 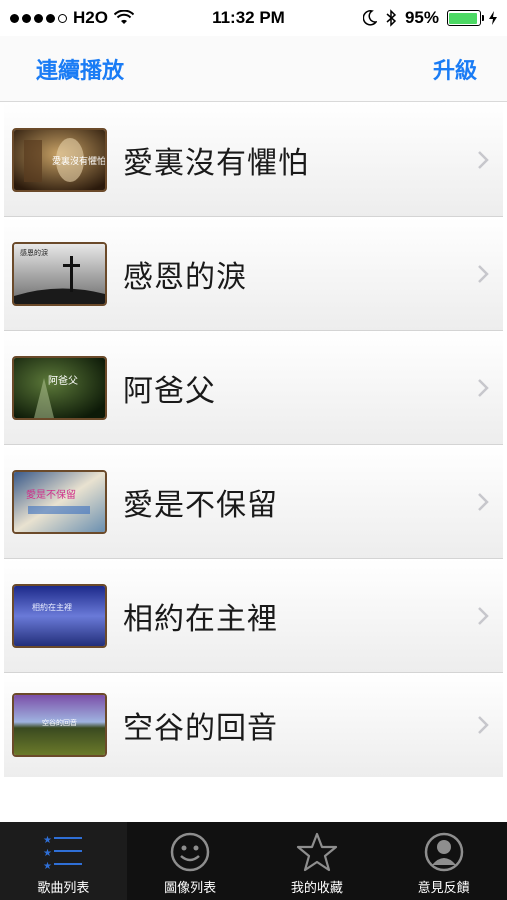 I want to click on song-thumbnail: 愛是不保留, so click(x=59, y=501).